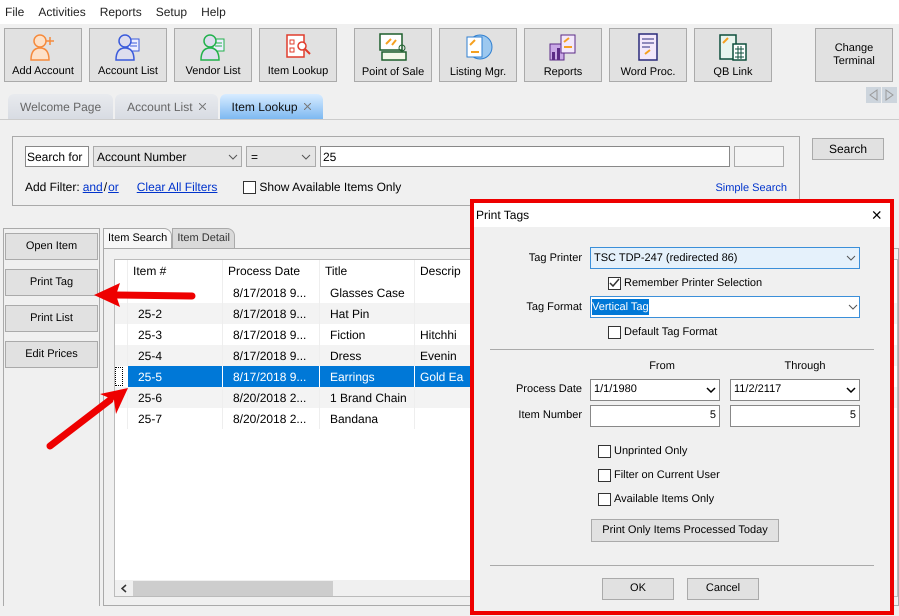  What do you see at coordinates (503, 215) in the screenshot?
I see `dialog-title: Print Tags` at bounding box center [503, 215].